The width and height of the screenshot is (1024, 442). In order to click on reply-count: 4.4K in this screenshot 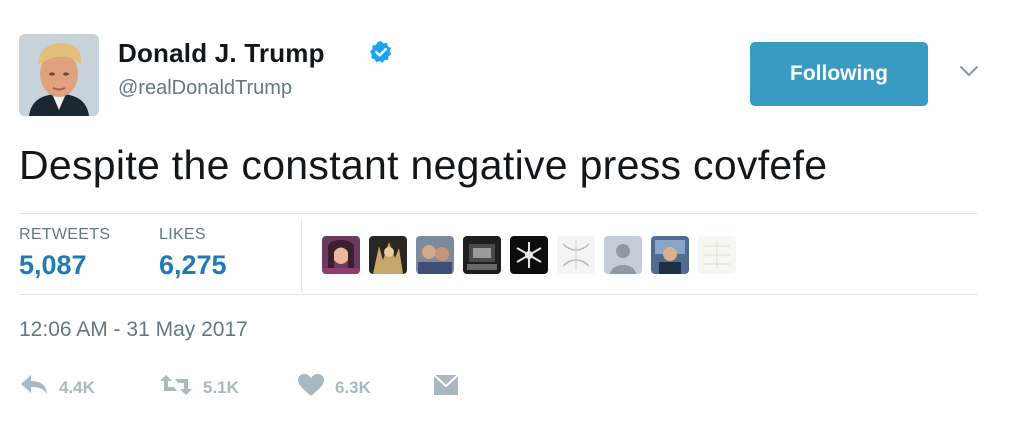, I will do `click(77, 387)`.